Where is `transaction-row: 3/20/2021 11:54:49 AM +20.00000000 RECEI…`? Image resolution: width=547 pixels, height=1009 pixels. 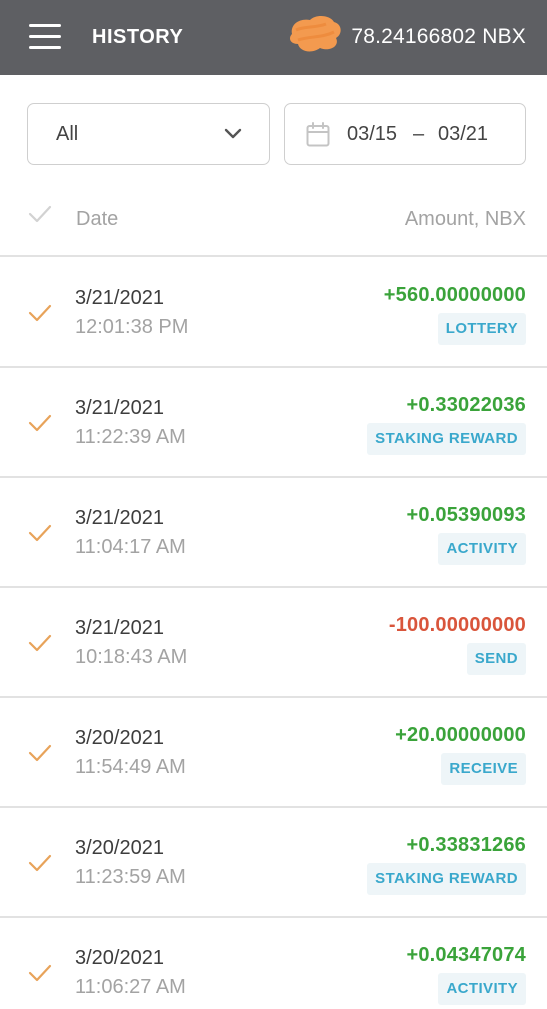 transaction-row: 3/20/2021 11:54:49 AM +20.00000000 RECEI… is located at coordinates (273, 753).